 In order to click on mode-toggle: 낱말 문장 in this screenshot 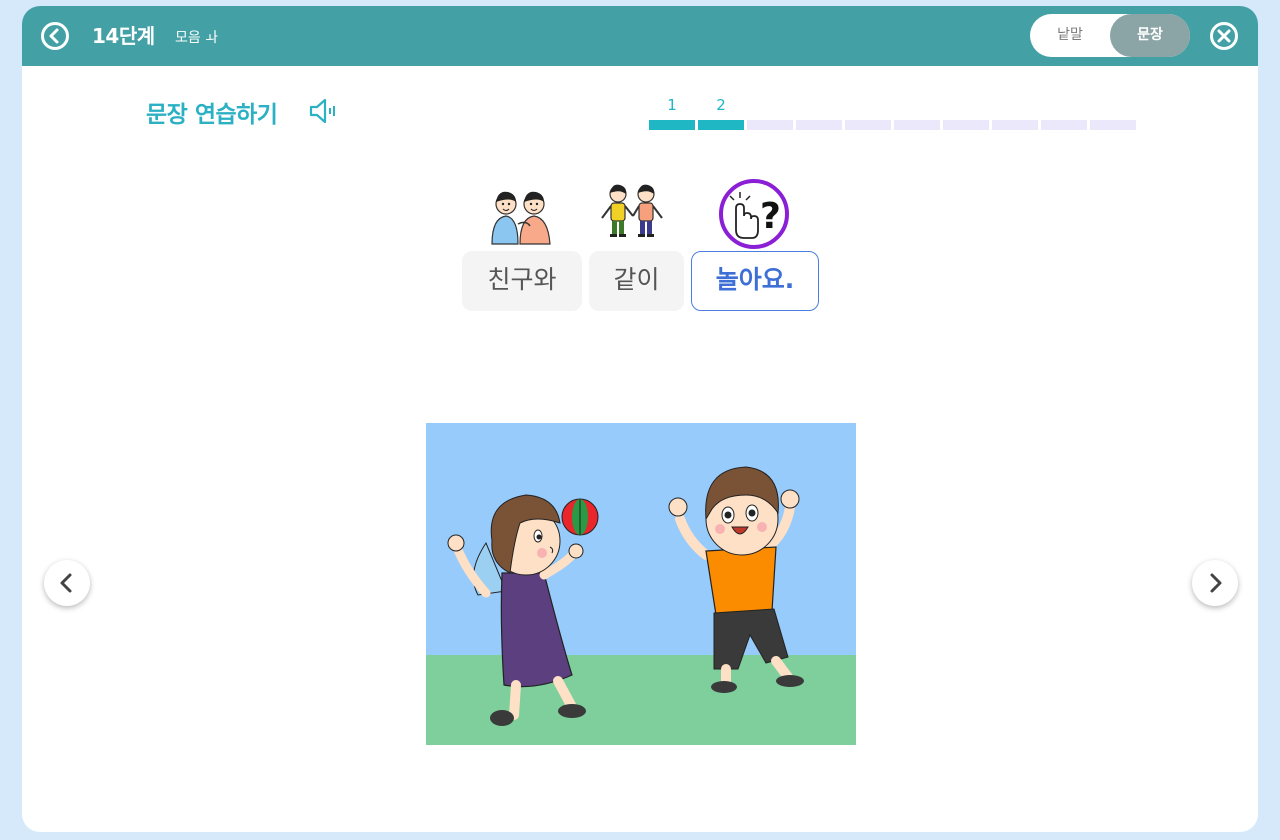, I will do `click(1110, 35)`.